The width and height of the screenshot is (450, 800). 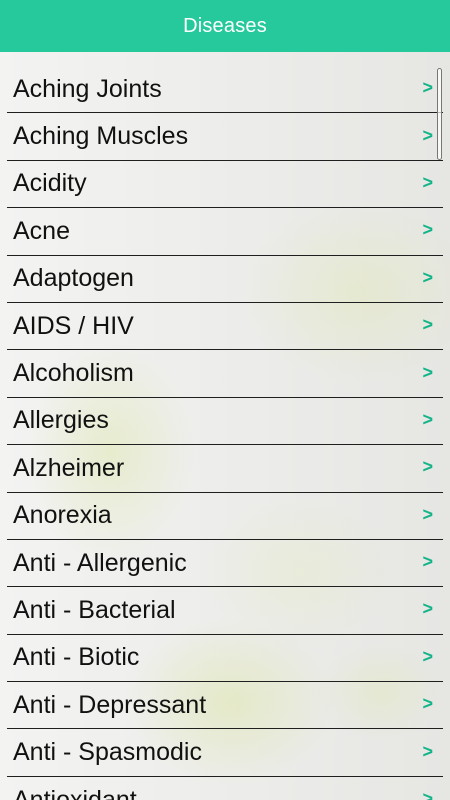 What do you see at coordinates (101, 136) in the screenshot?
I see `list-item-label: Aching Muscles` at bounding box center [101, 136].